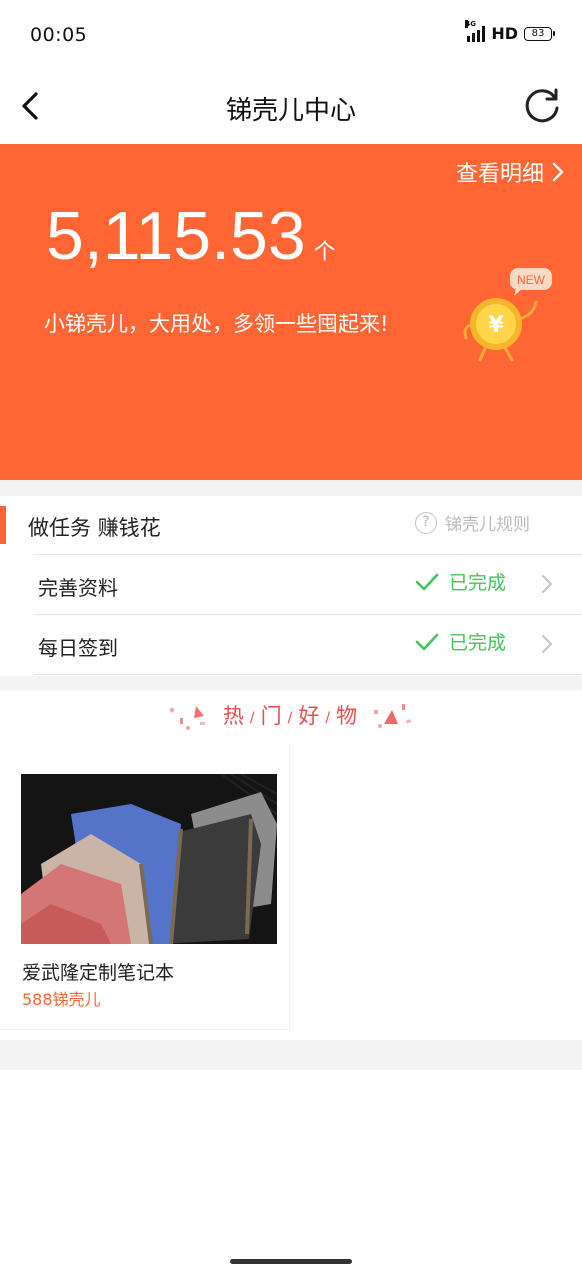 The image size is (582, 1280). Describe the element at coordinates (291, 584) in the screenshot. I see `task-row-profile: 完善资料 已完成` at that location.